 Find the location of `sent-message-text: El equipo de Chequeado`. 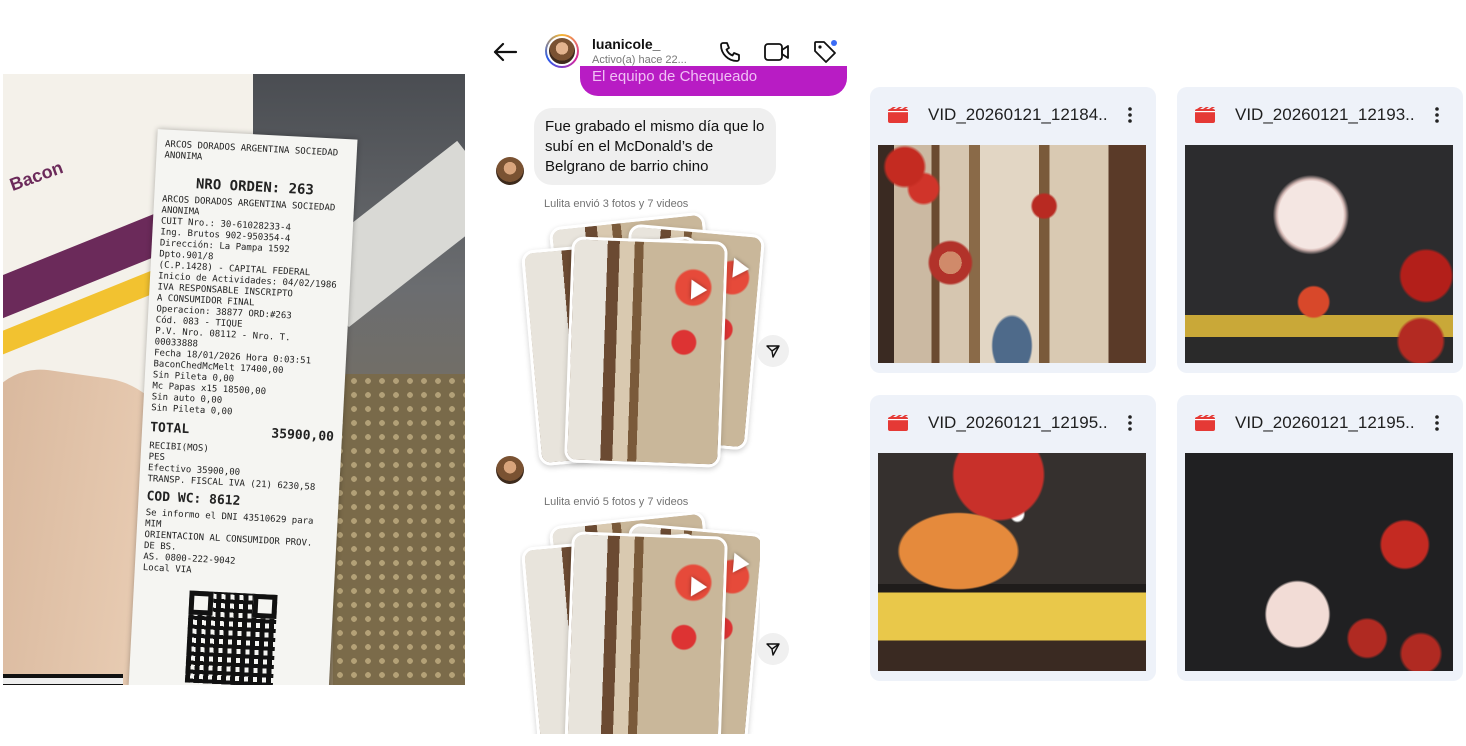

sent-message-text: El equipo de Chequeado is located at coordinates (675, 76).